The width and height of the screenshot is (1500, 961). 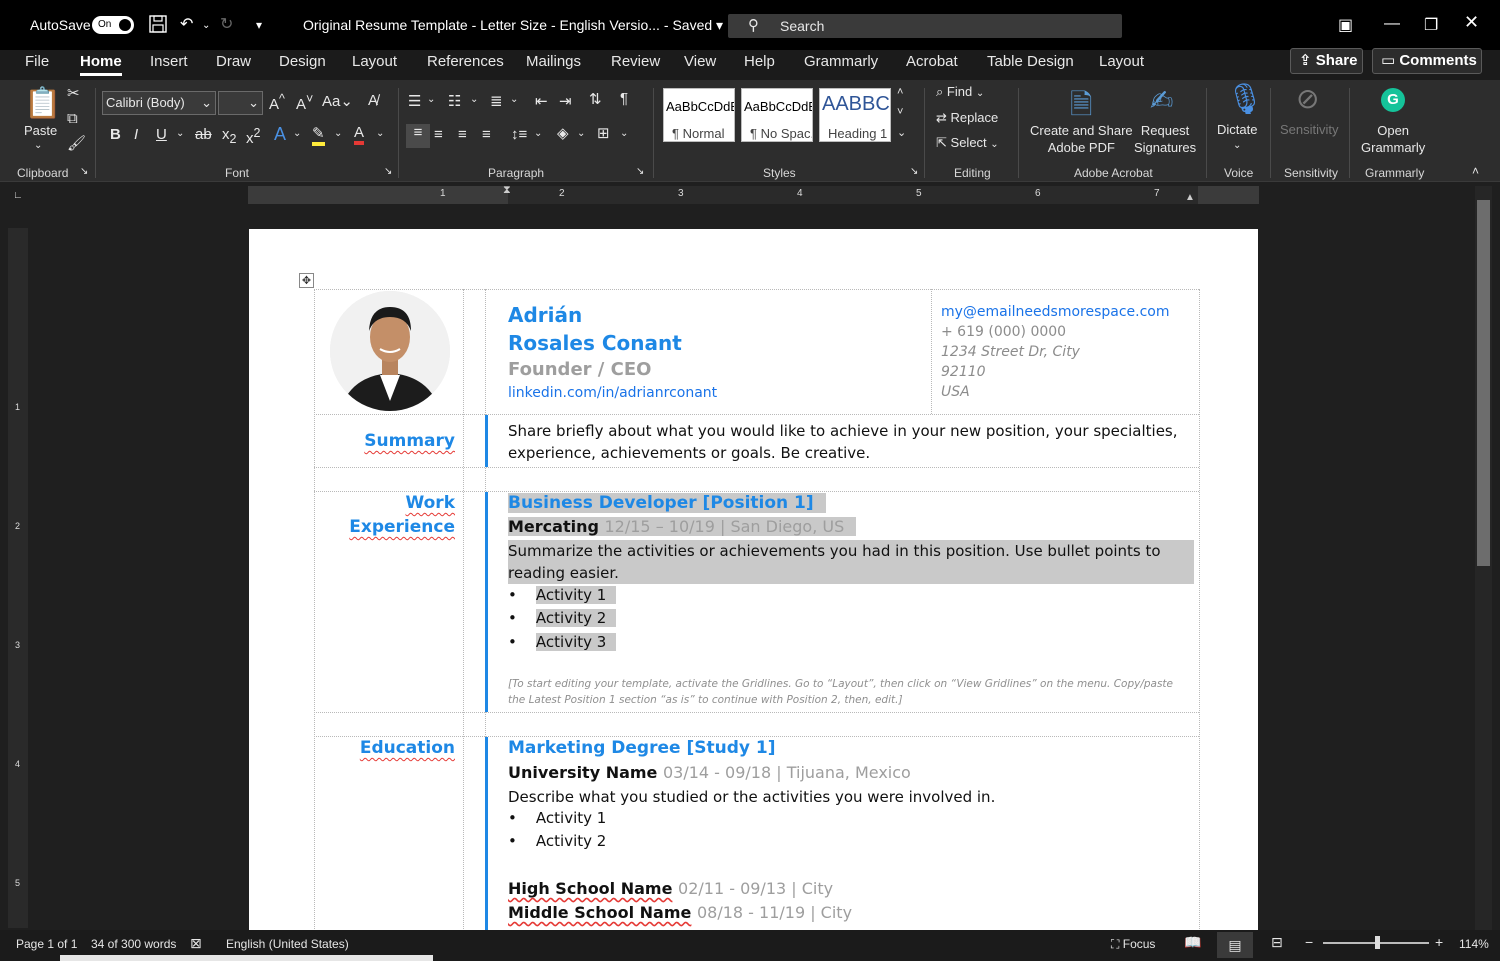 I want to click on ribbon-display-icon: ▣, so click(x=1345, y=25).